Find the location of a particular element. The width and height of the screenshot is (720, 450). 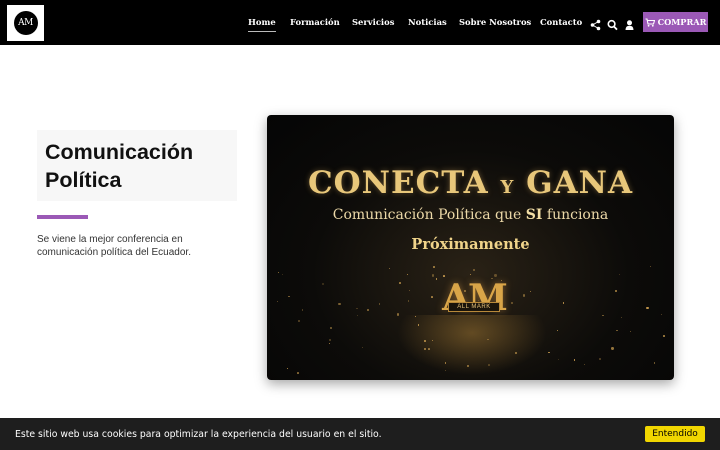

share-icon is located at coordinates (595, 23).